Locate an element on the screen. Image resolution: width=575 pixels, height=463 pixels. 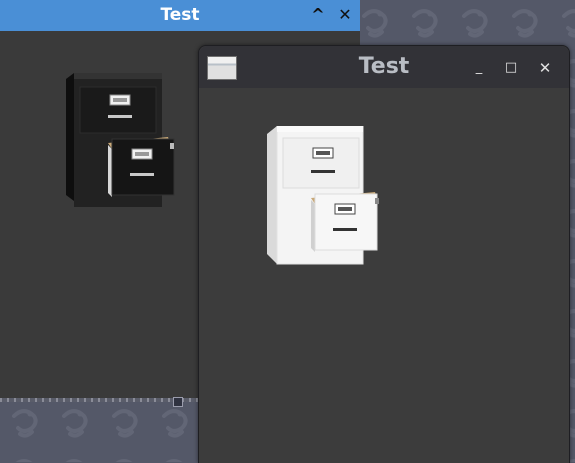
collapse-button: ^ is located at coordinates (318, 15).